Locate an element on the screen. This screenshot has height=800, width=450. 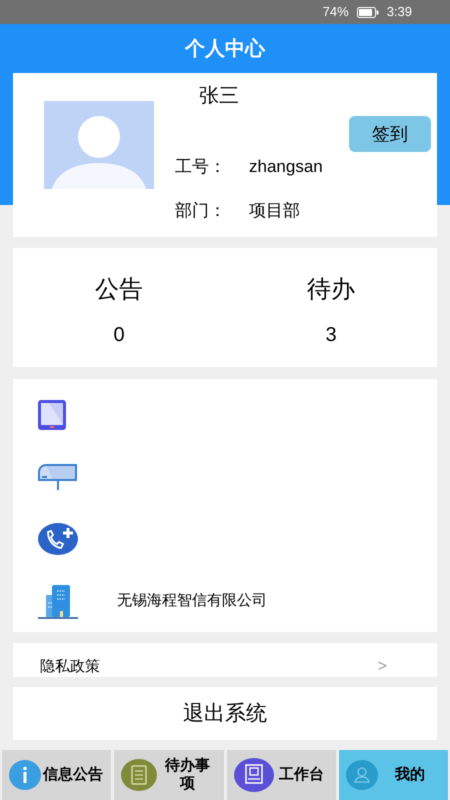
privacy-row: 隐私政策 > is located at coordinates (225, 660).